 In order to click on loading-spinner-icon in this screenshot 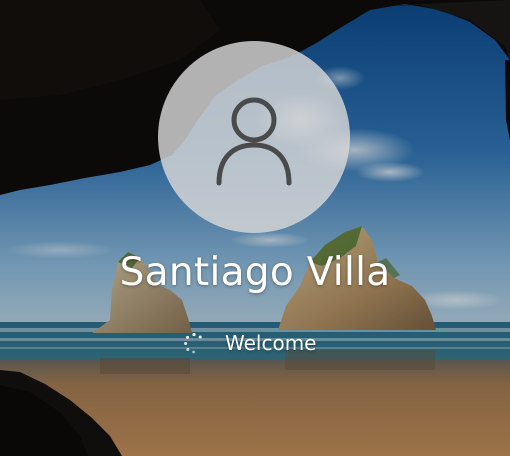, I will do `click(193, 343)`.